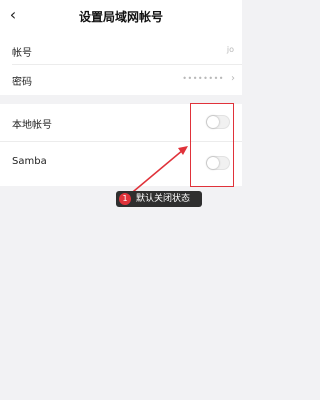 The height and width of the screenshot is (400, 320). Describe the element at coordinates (125, 199) in the screenshot. I see `annotation-number-badge: 1` at that location.